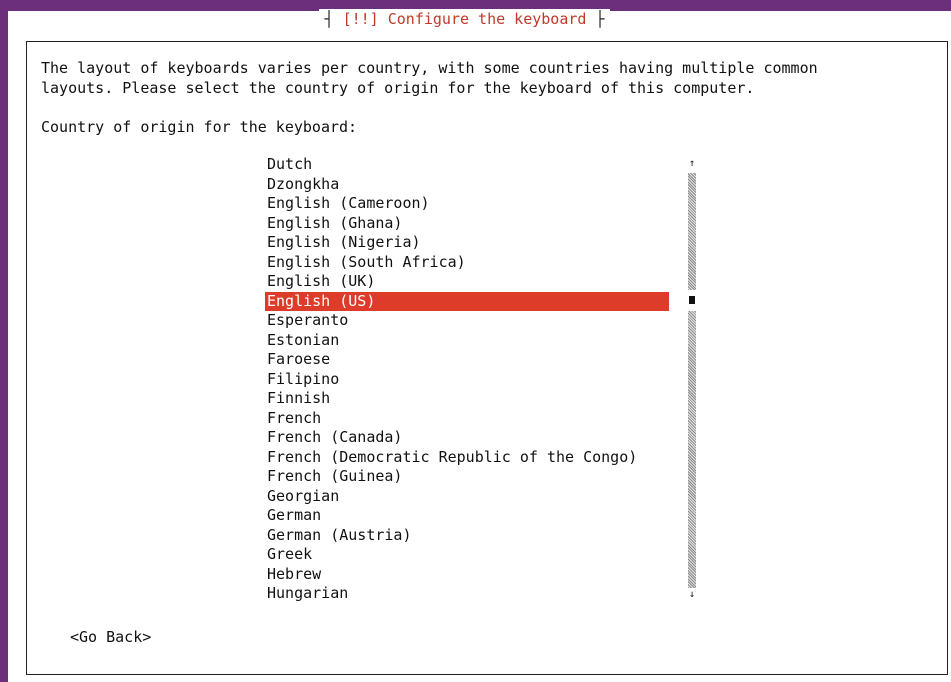  What do you see at coordinates (467, 399) in the screenshot?
I see `list-item: Finnish` at bounding box center [467, 399].